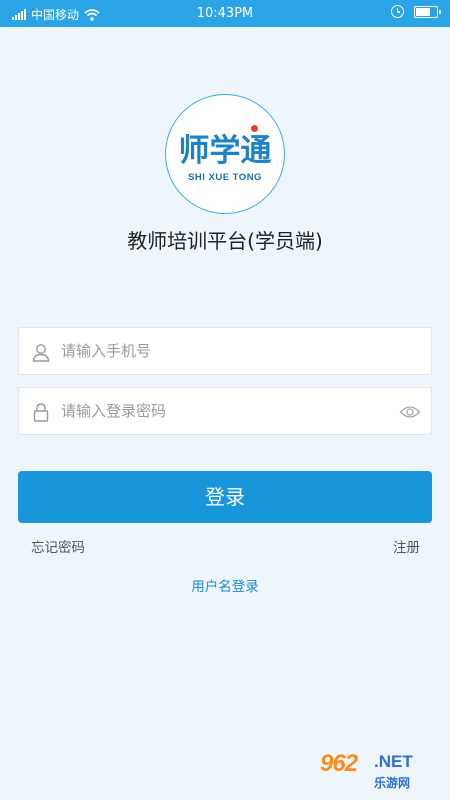 Image resolution: width=450 pixels, height=800 pixels. Describe the element at coordinates (225, 497) in the screenshot. I see `login-button: 登录` at that location.